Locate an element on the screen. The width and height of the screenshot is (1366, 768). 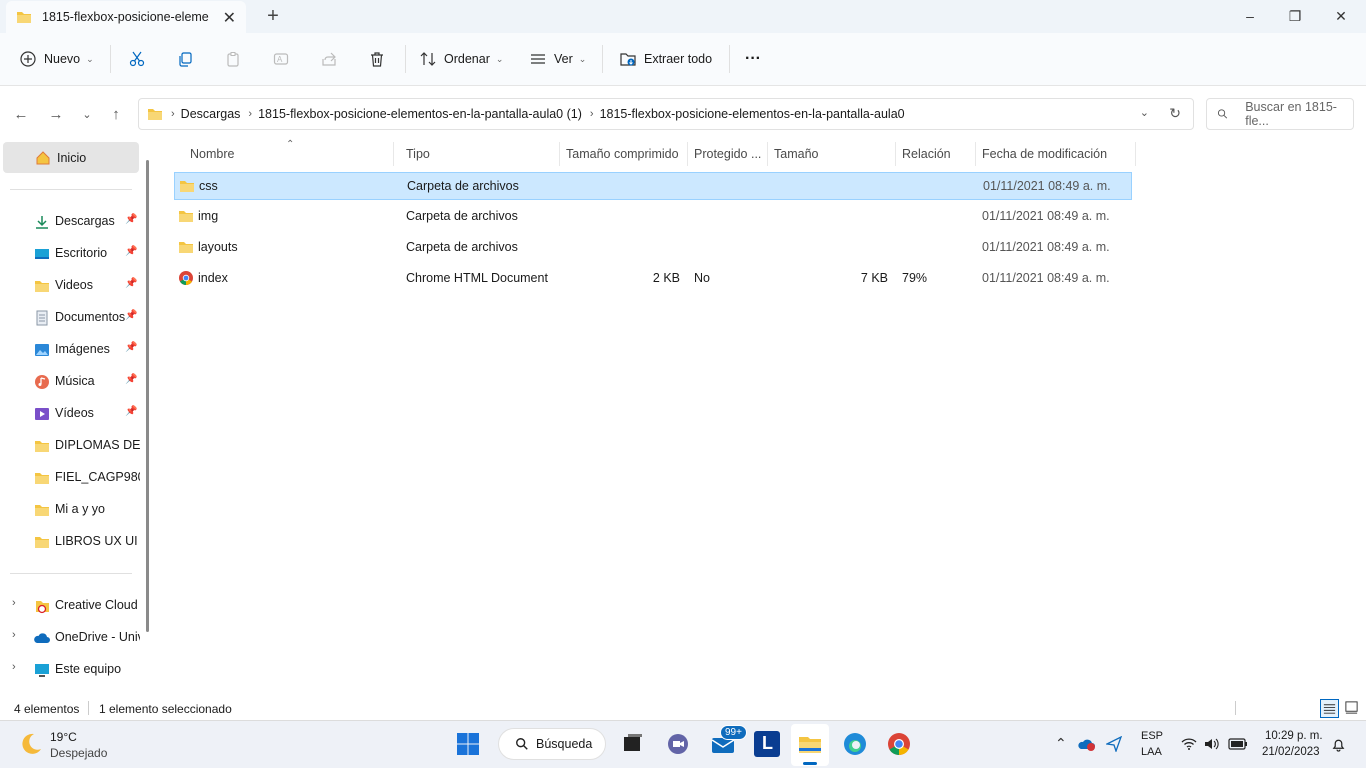
recent-locations-chevron-icon: ⌄ is located at coordinates (87, 114).